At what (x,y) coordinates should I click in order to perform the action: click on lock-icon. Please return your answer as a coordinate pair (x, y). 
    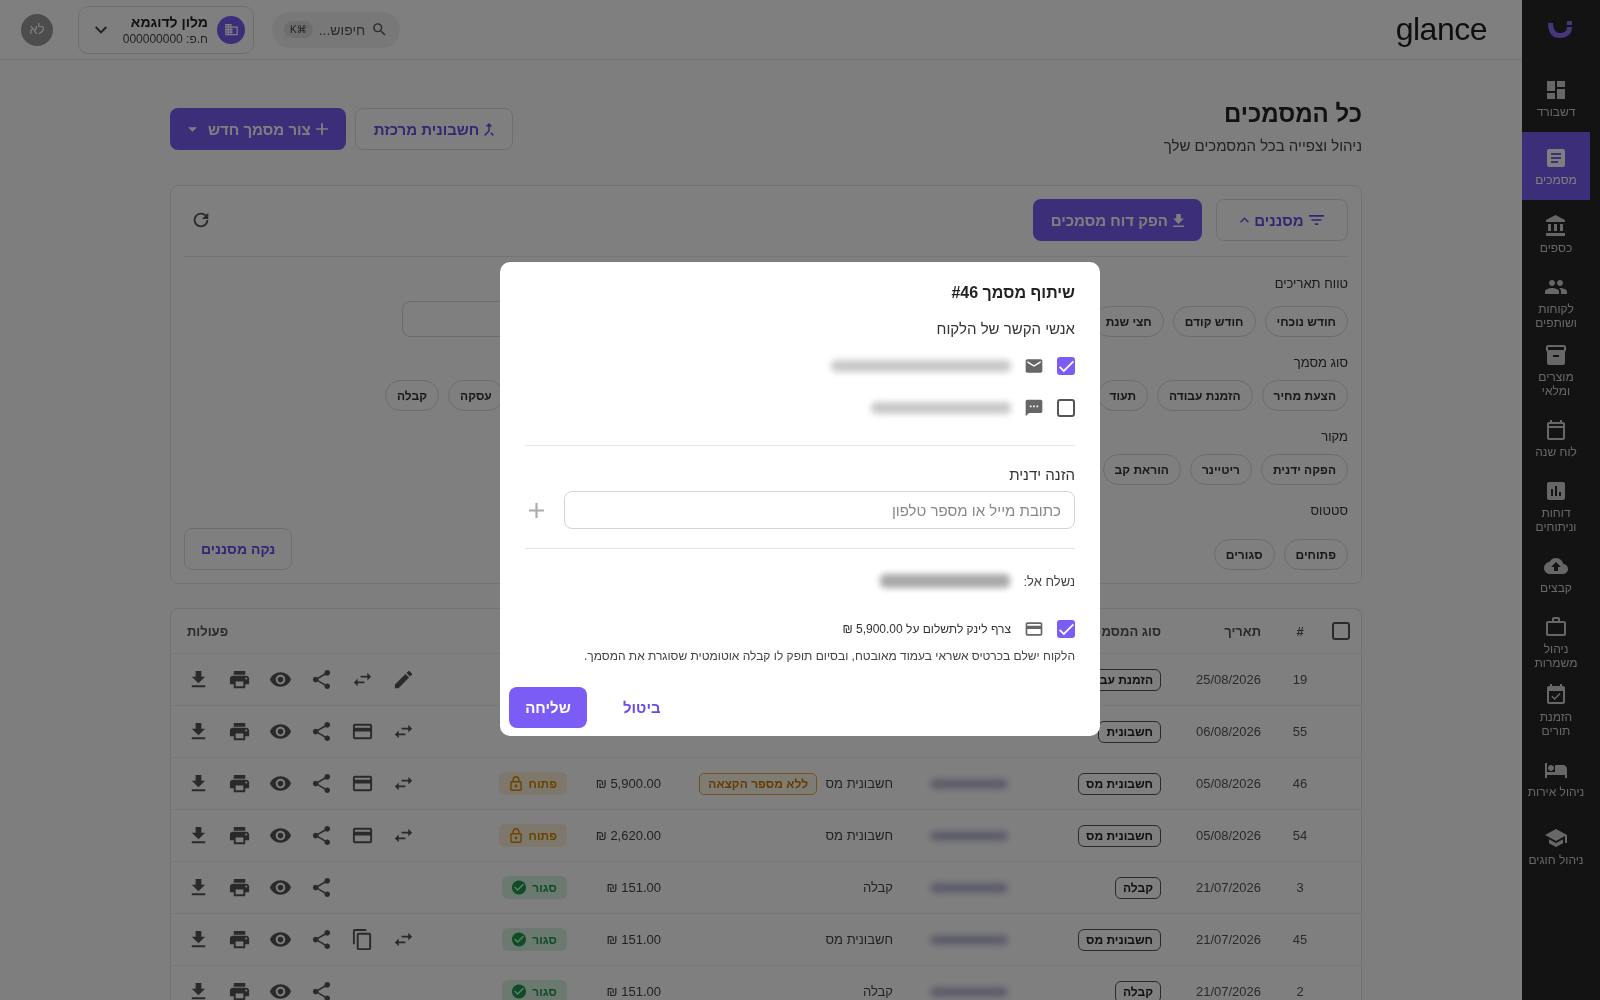
    Looking at the image, I should click on (515, 783).